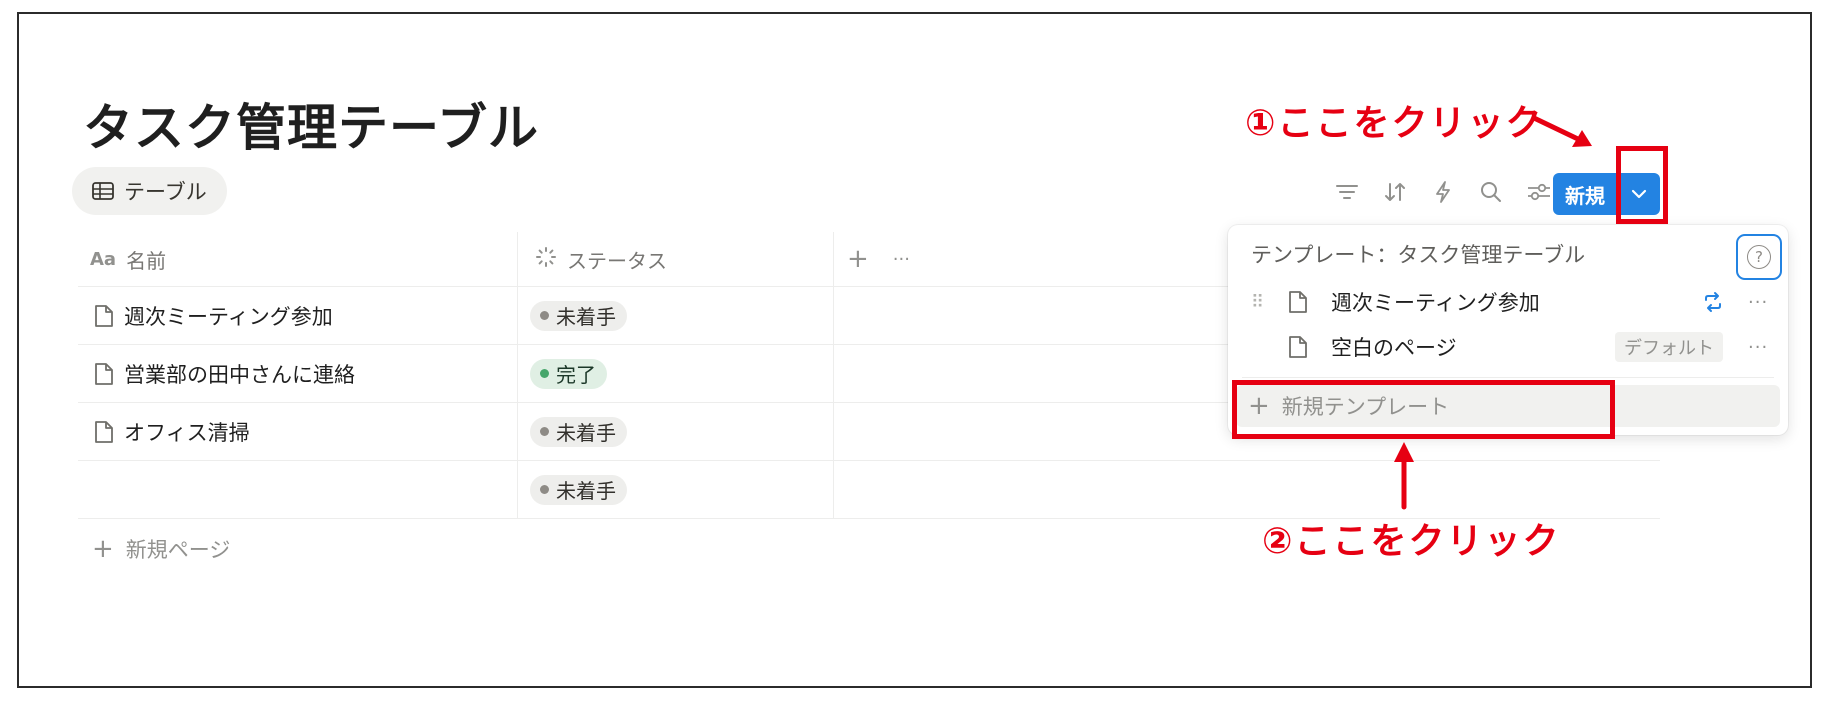 Image resolution: width=1821 pixels, height=719 pixels. I want to click on repeat-icon, so click(1713, 302).